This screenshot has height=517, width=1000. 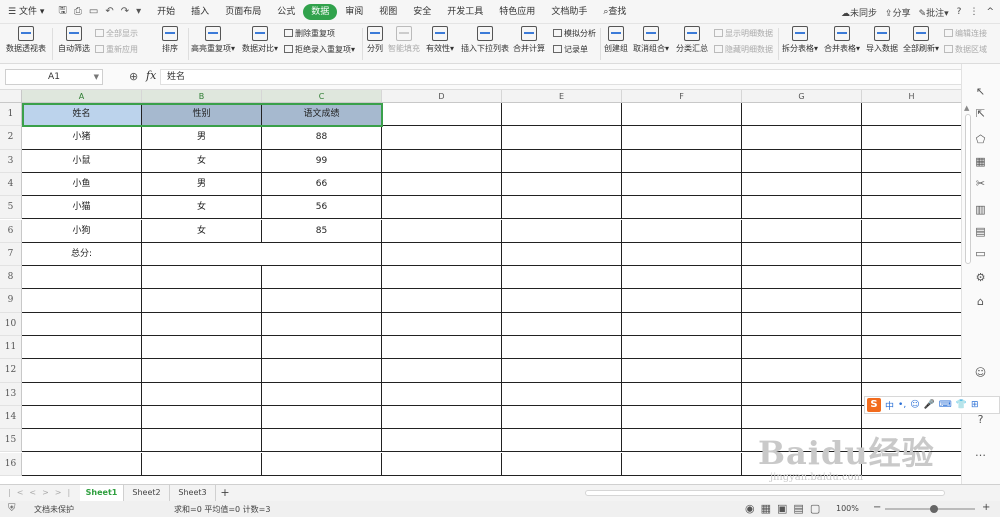 What do you see at coordinates (375, 40) in the screenshot?
I see `split-column-button: 分列` at bounding box center [375, 40].